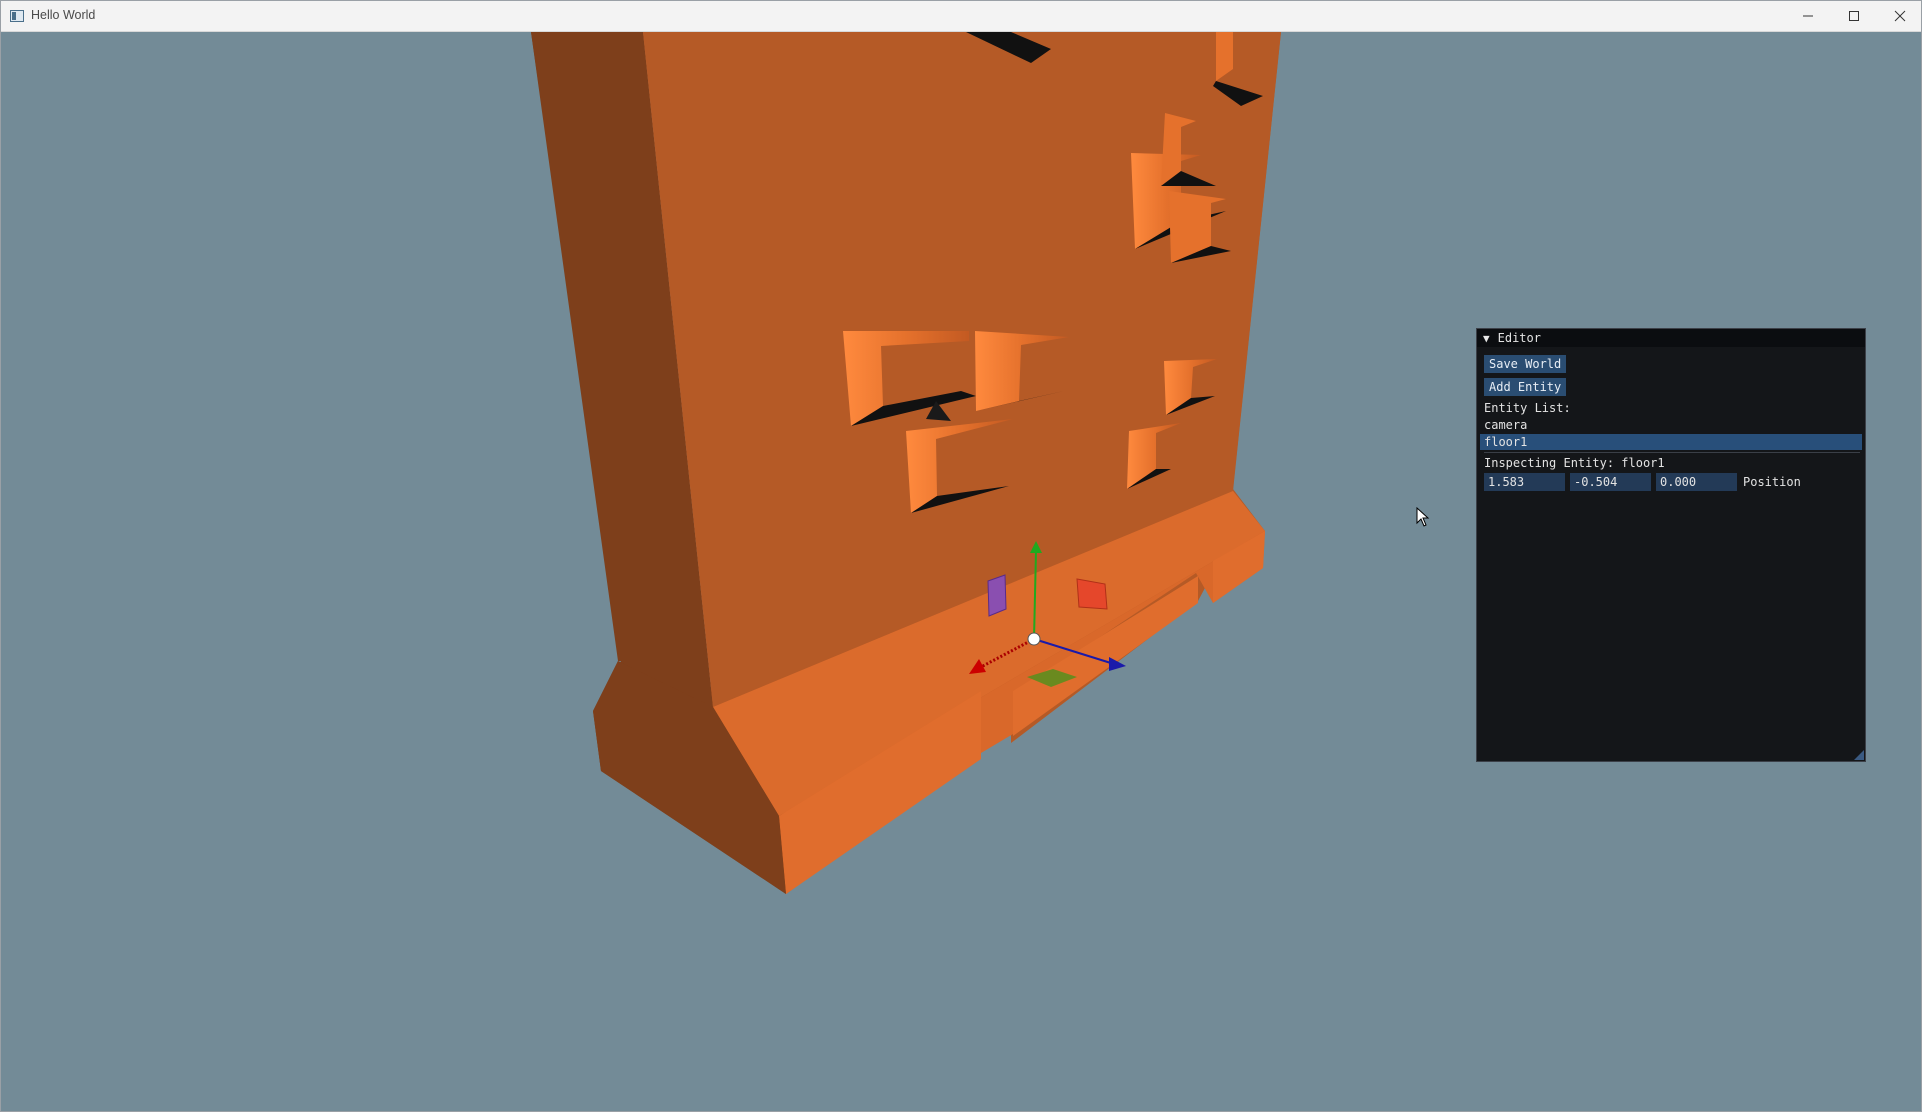 This screenshot has height=1112, width=1922. What do you see at coordinates (1672, 452) in the screenshot?
I see `section-divider` at bounding box center [1672, 452].